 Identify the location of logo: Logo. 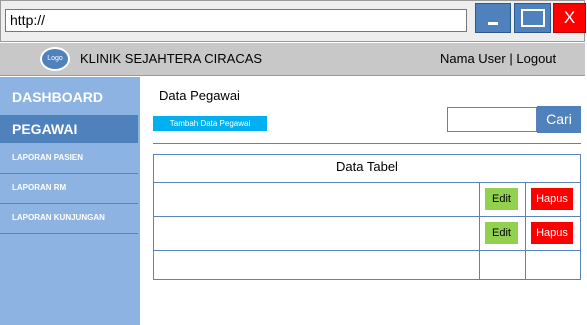
(55, 59).